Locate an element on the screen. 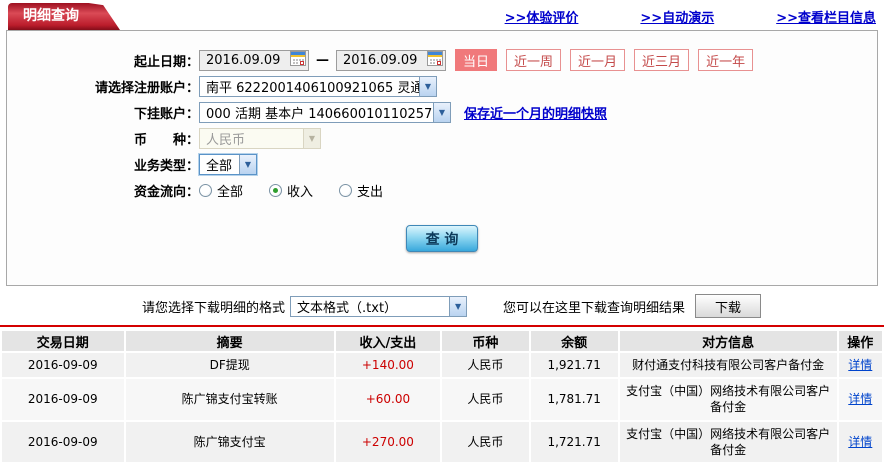 The image size is (884, 464). col-header-summary: 摘要 is located at coordinates (229, 341).